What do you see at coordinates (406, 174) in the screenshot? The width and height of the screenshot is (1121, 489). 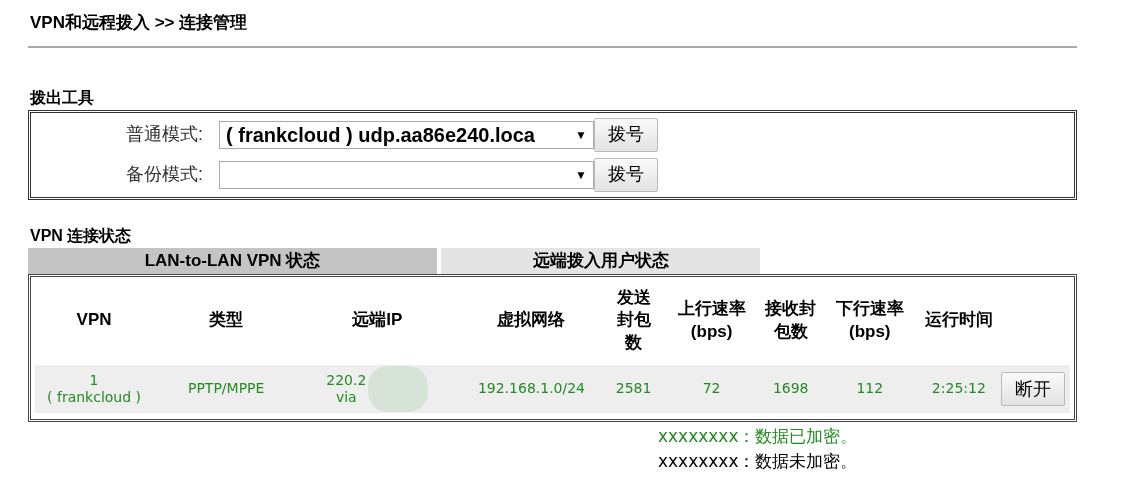 I see `dropdown-field: ▼` at bounding box center [406, 174].